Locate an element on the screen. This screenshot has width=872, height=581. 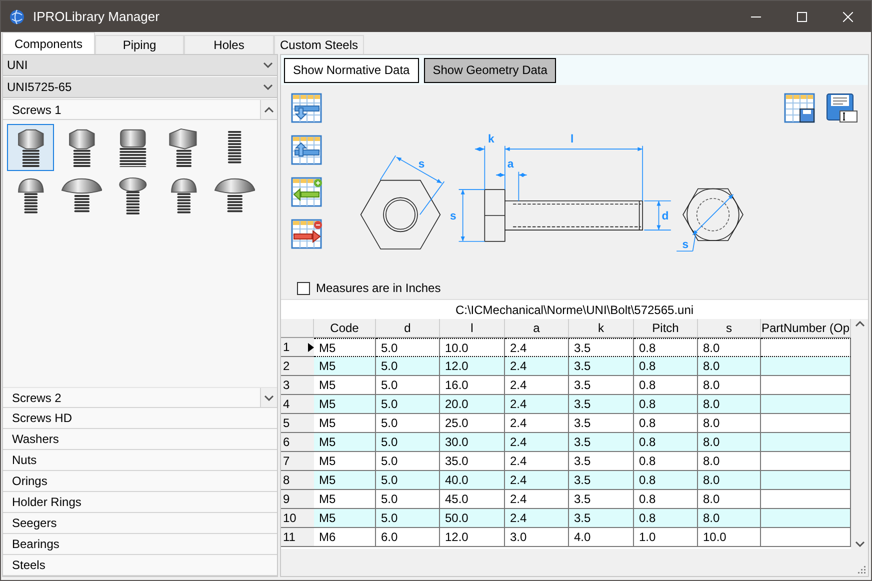
close-icon is located at coordinates (848, 17).